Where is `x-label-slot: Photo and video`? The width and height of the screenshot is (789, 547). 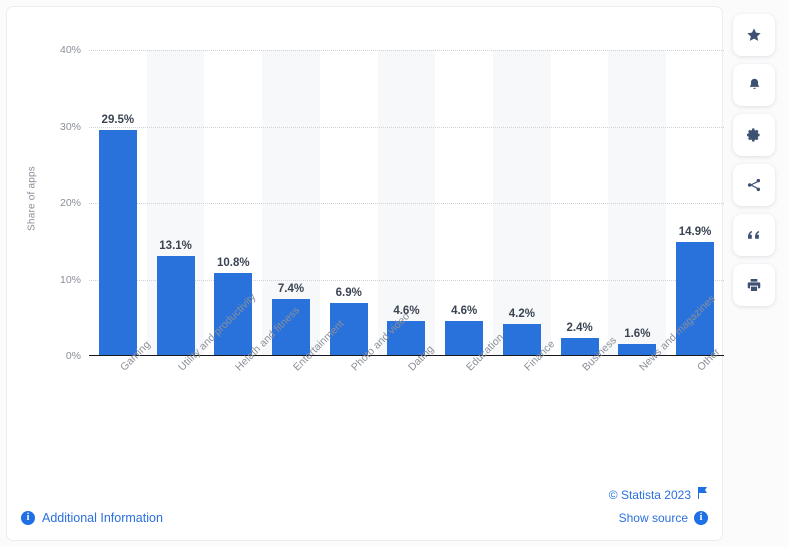 x-label-slot: Photo and video is located at coordinates (366, 393).